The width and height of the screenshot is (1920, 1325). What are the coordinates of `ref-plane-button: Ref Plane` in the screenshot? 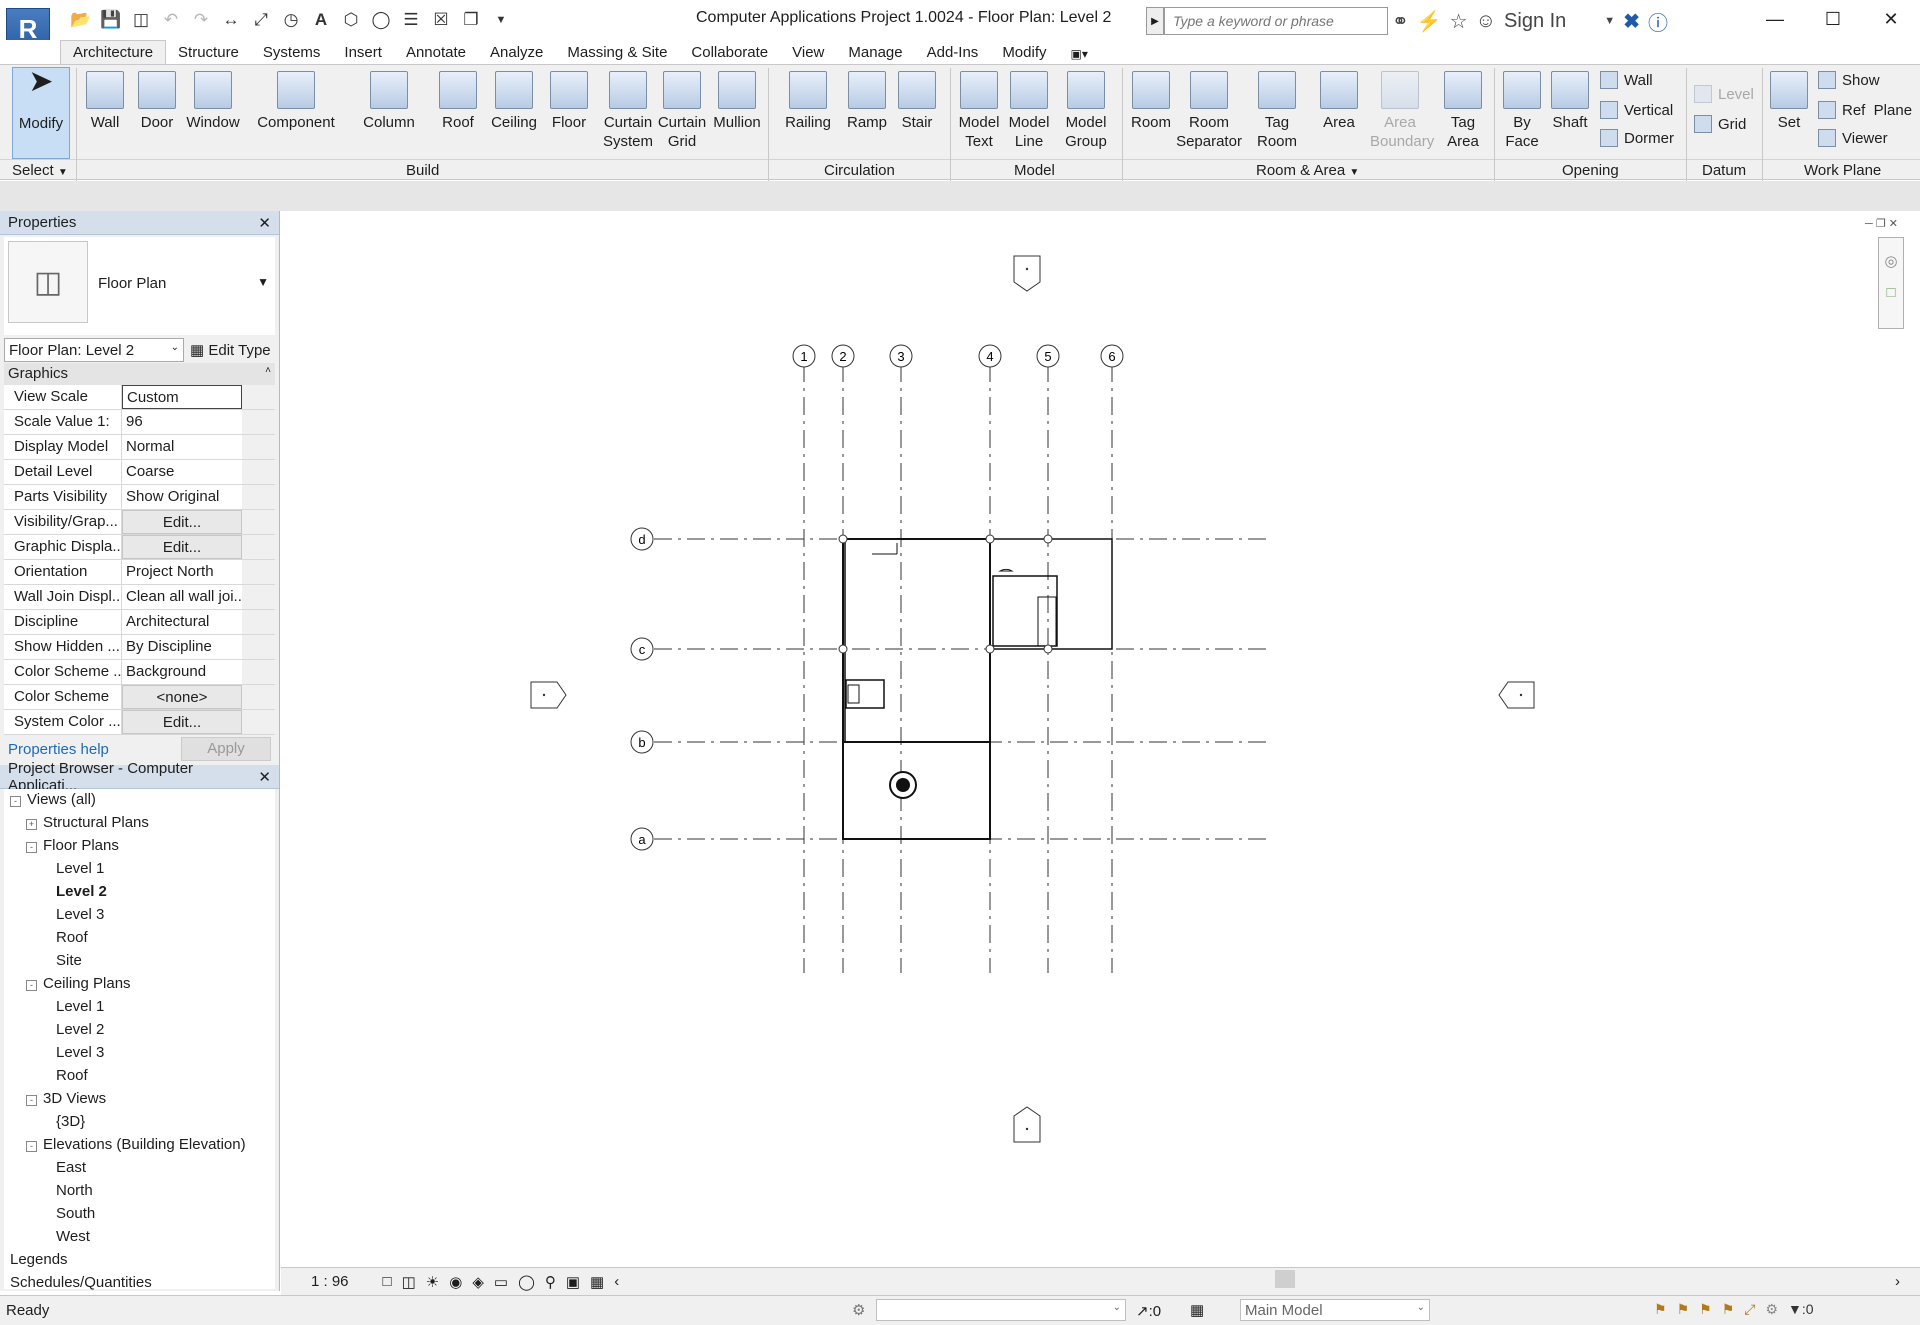 It's located at (1865, 110).